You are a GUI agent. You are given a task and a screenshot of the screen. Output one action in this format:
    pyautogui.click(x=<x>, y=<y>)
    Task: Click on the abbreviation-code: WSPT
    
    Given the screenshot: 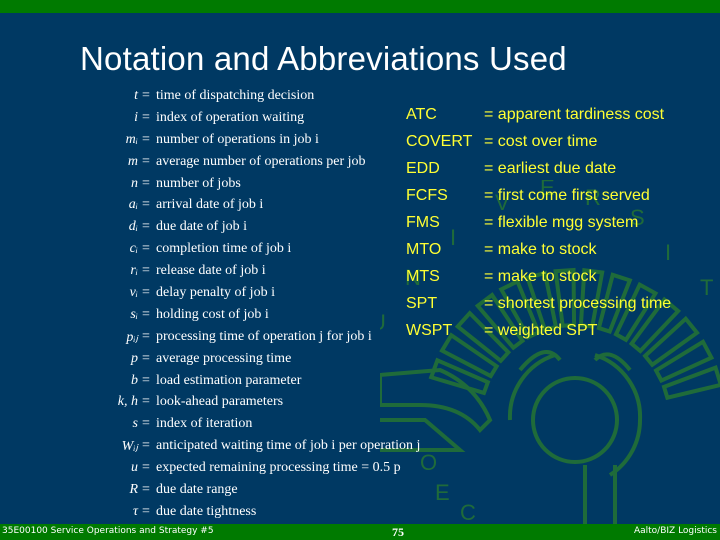 What is the action you would take?
    pyautogui.click(x=429, y=330)
    